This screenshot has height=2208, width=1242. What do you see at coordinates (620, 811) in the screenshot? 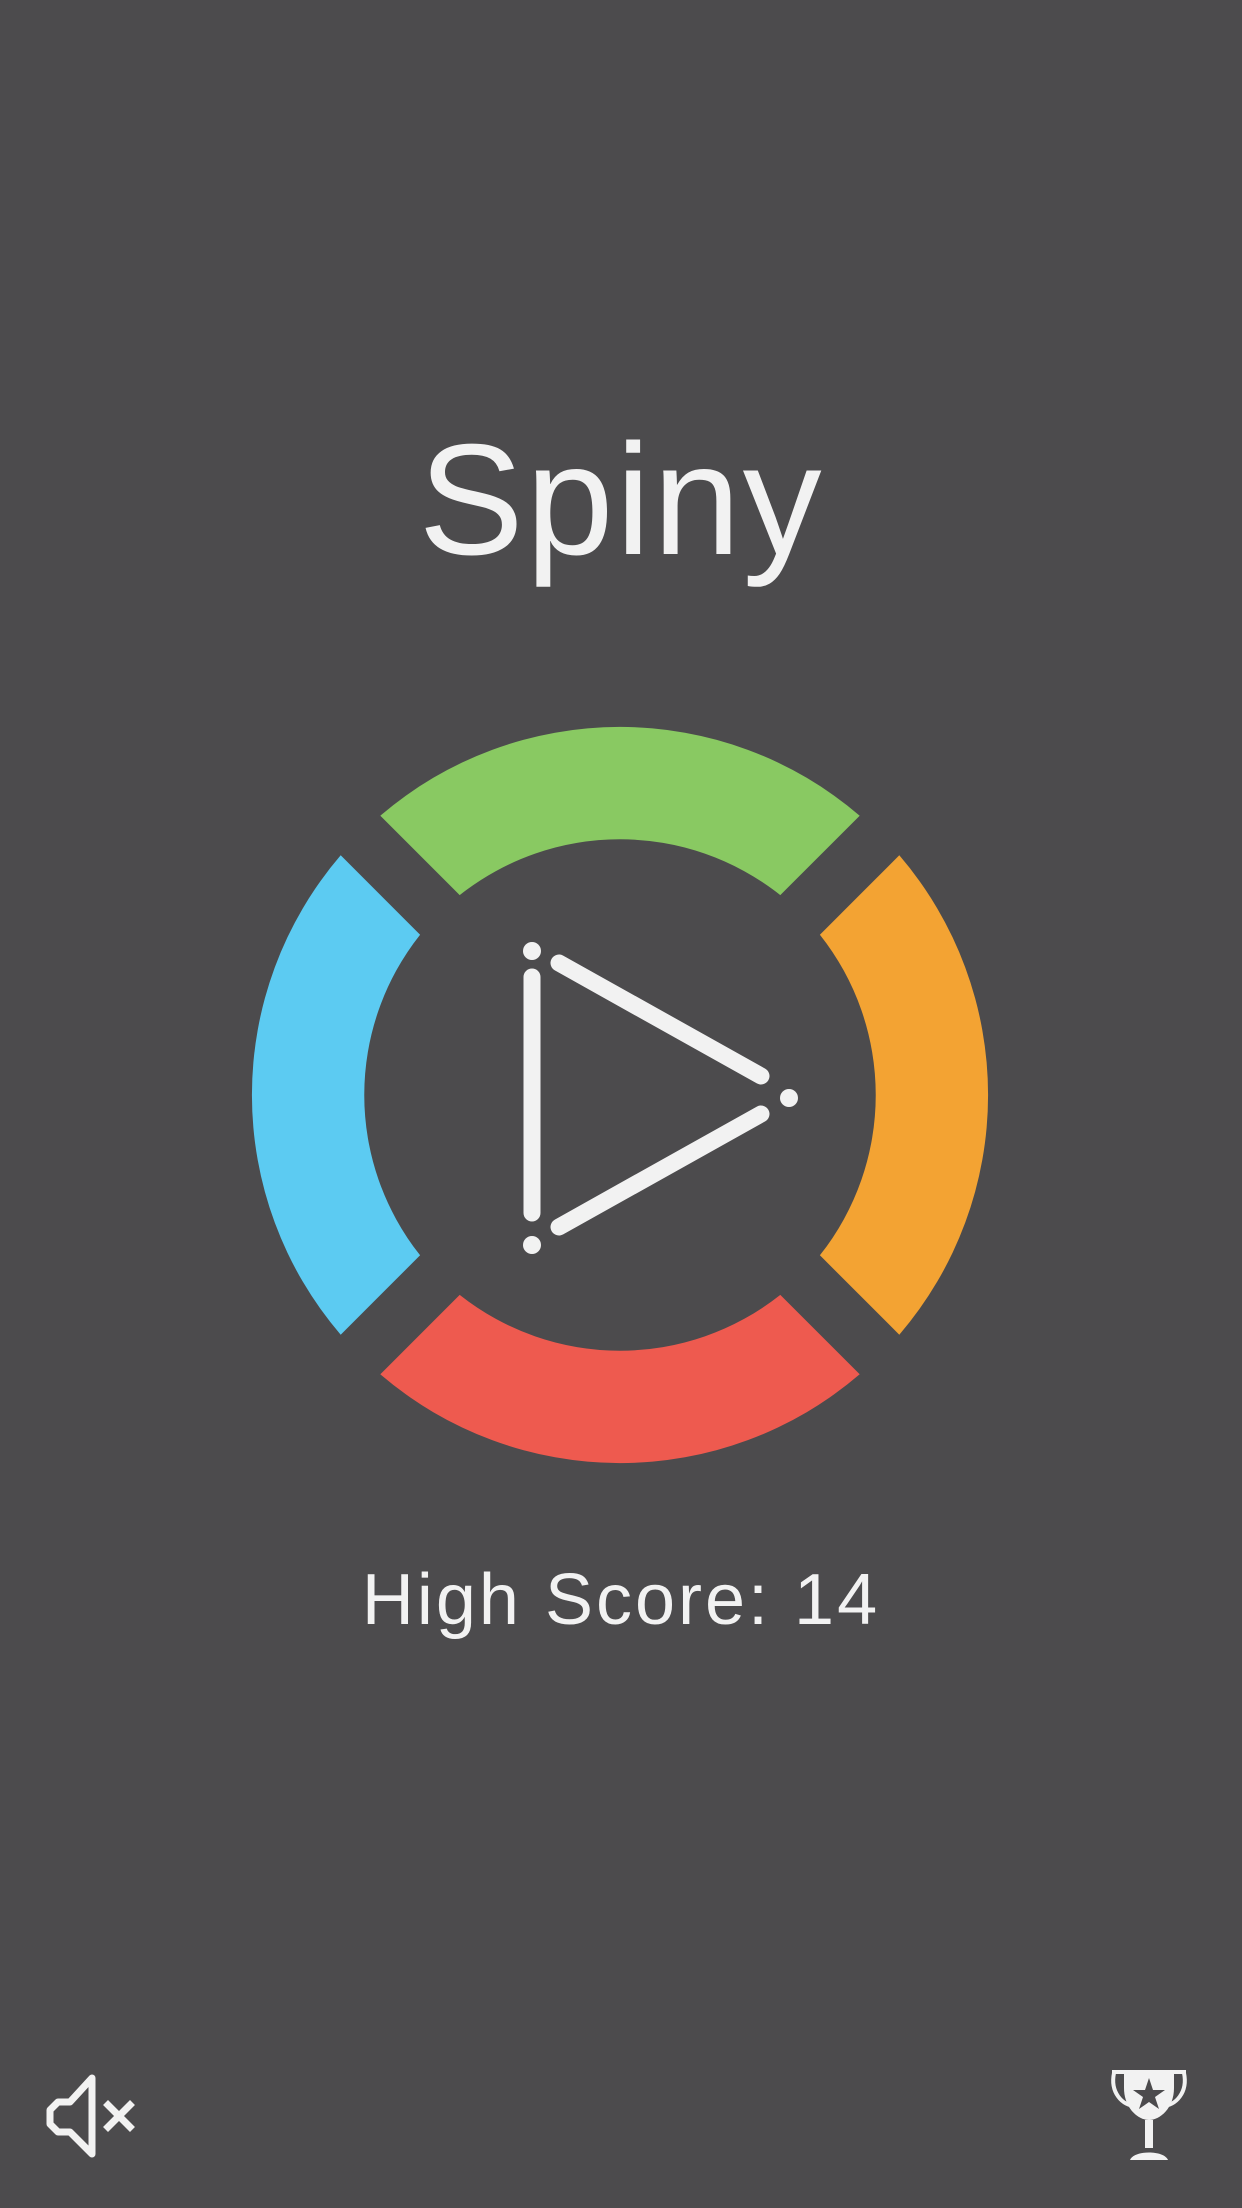
I see `wheel-segment-top` at bounding box center [620, 811].